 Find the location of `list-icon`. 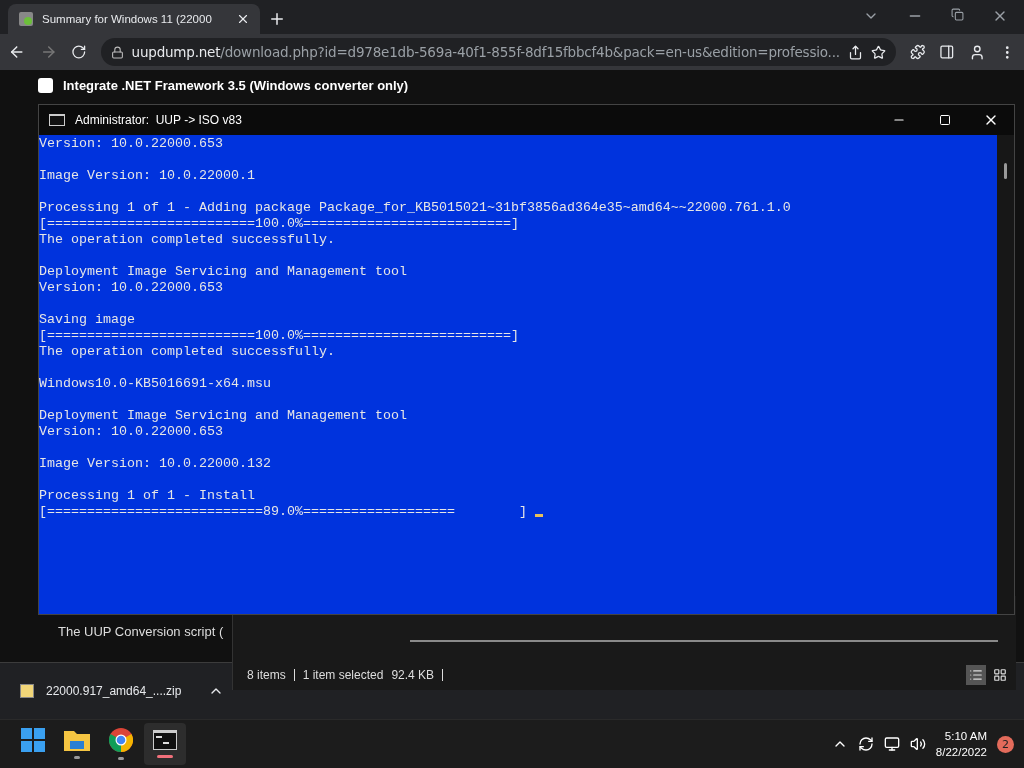

list-icon is located at coordinates (976, 675).